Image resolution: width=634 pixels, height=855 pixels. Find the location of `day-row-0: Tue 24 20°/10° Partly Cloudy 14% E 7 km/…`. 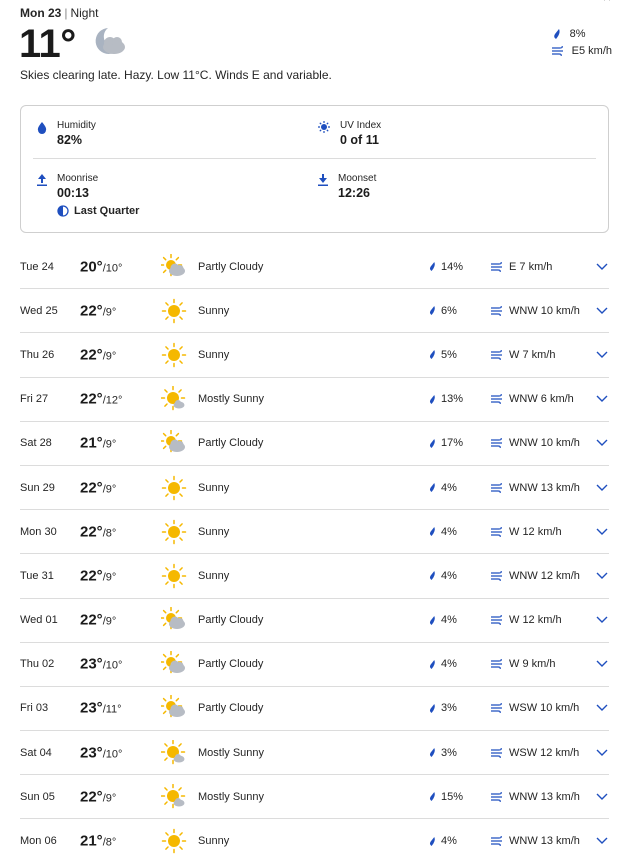

day-row-0: Tue 24 20°/10° Partly Cloudy 14% E 7 km/… is located at coordinates (314, 267).